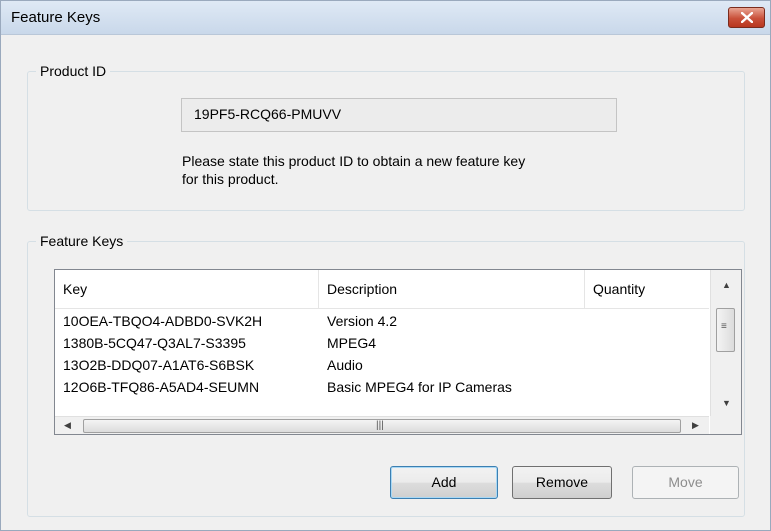 This screenshot has height=531, width=771. What do you see at coordinates (419, 387) in the screenshot?
I see `row-description: Basic MPEG4 for IP Cameras` at bounding box center [419, 387].